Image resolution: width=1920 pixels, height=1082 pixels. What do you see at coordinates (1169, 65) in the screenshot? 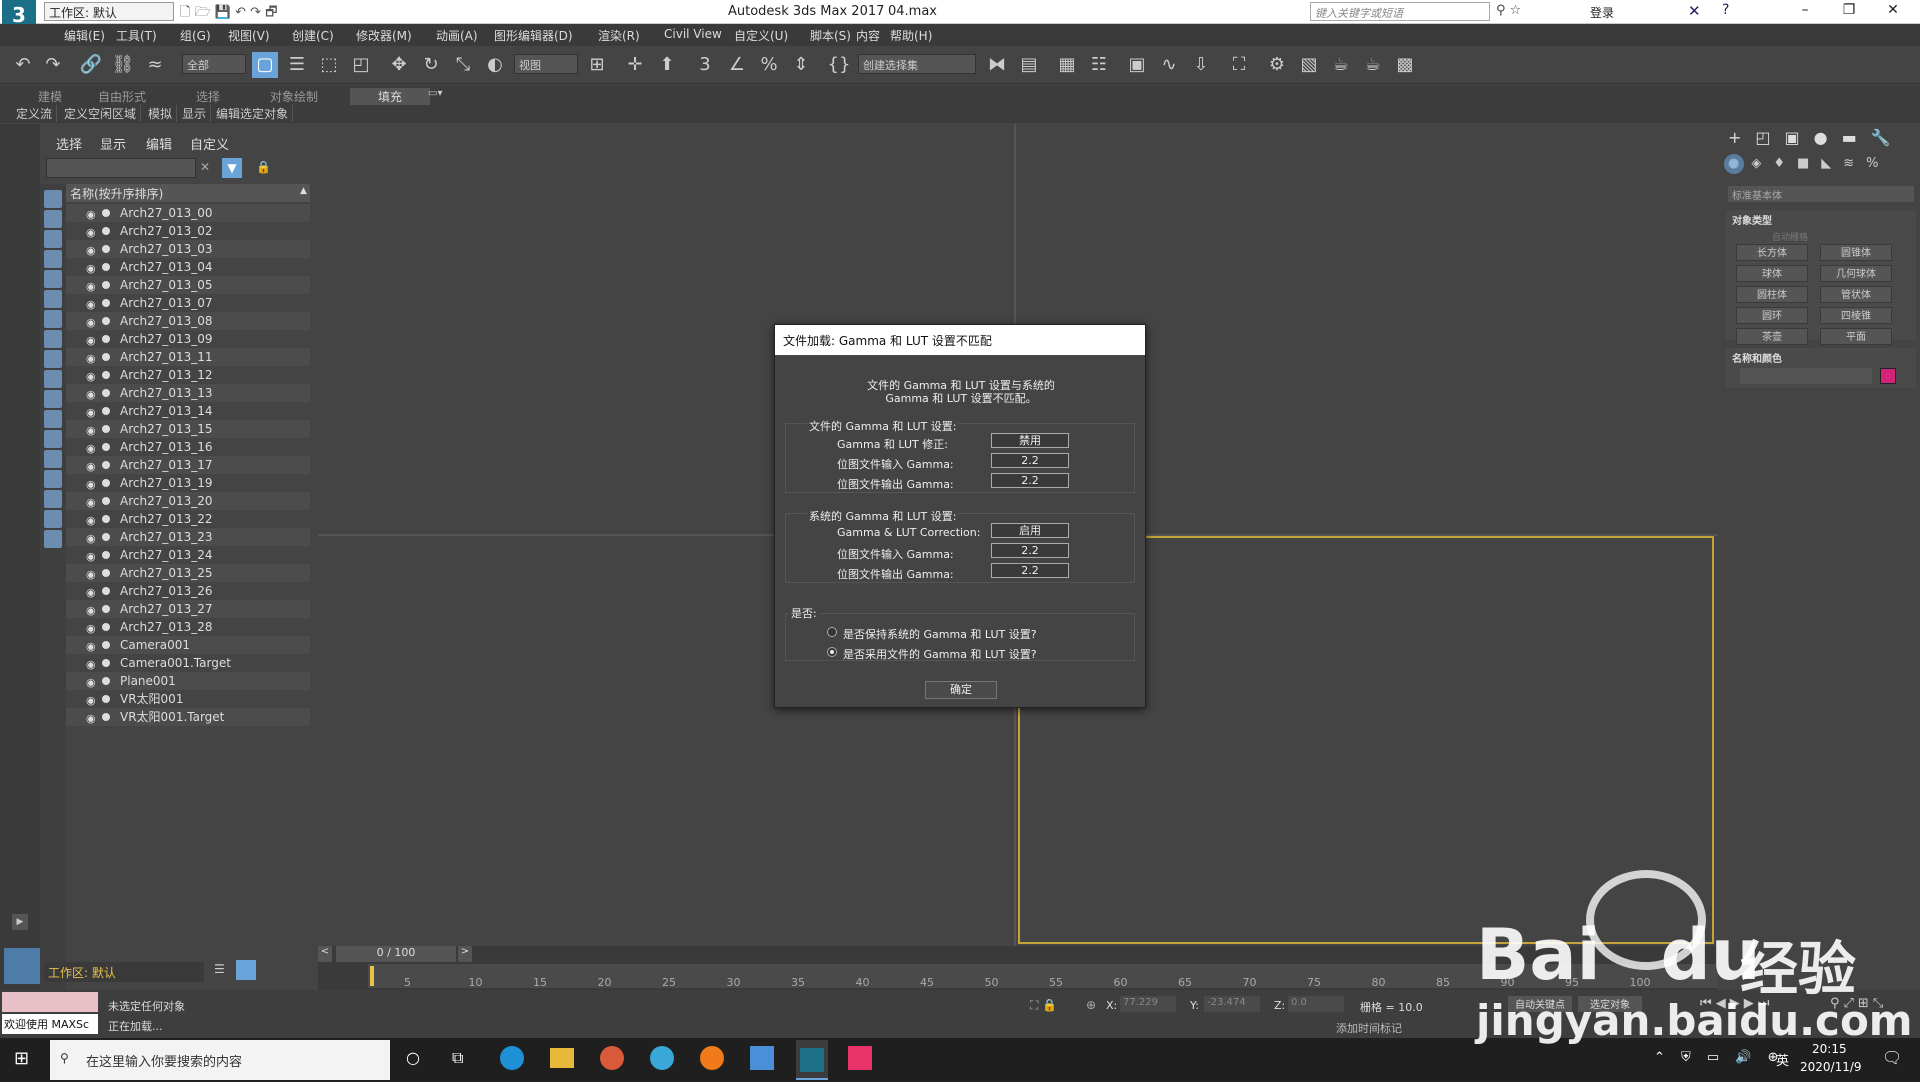
I see `curve-editor-icon: ∿` at bounding box center [1169, 65].